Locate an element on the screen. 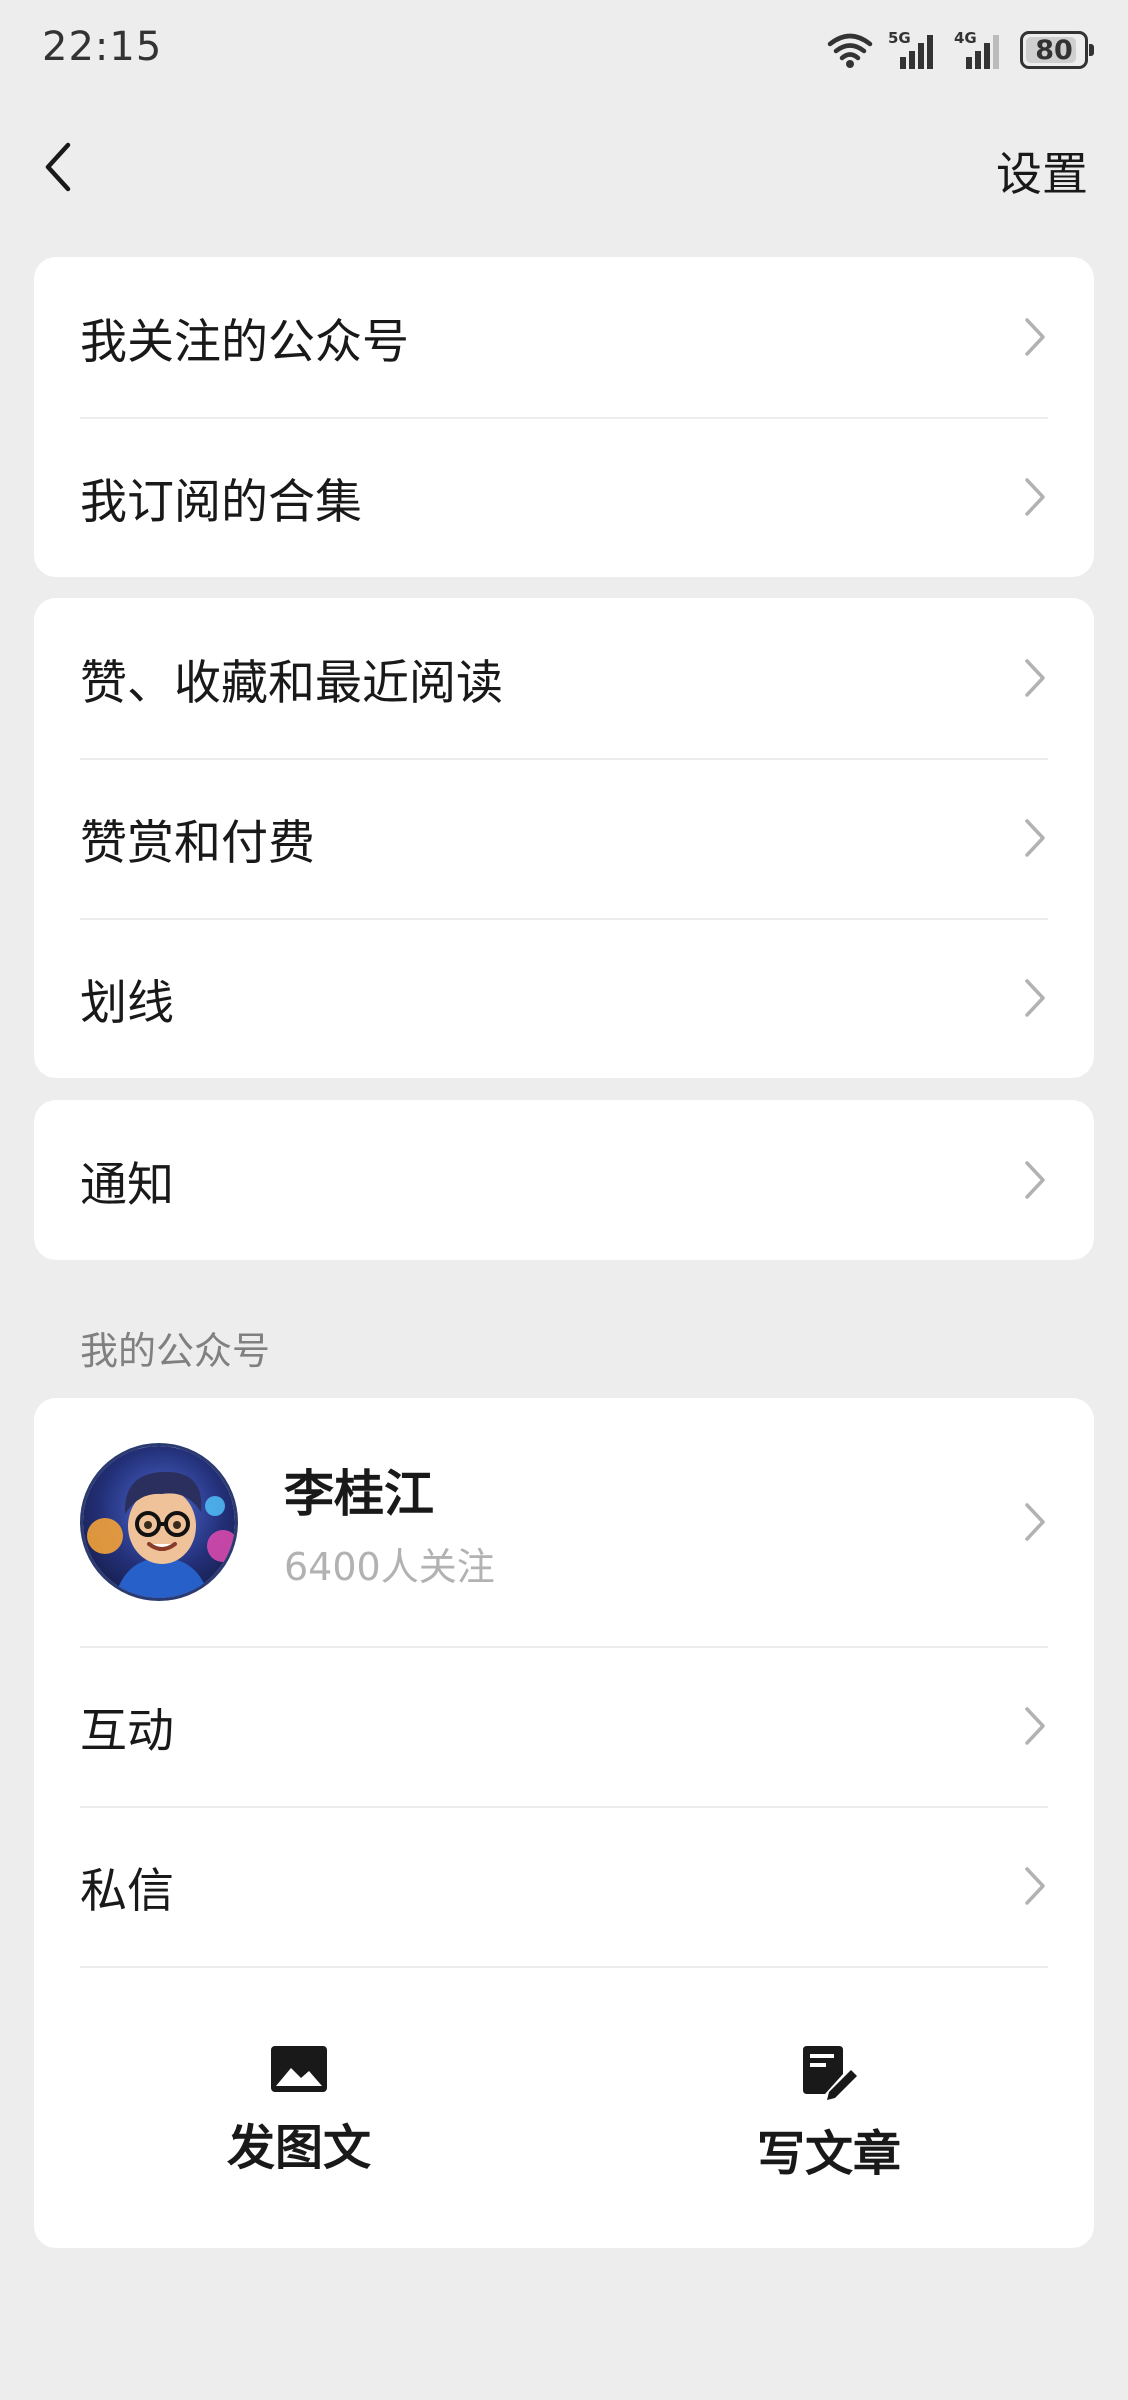 The height and width of the screenshot is (2400, 1128). svg-text: 5G is located at coordinates (899, 38).